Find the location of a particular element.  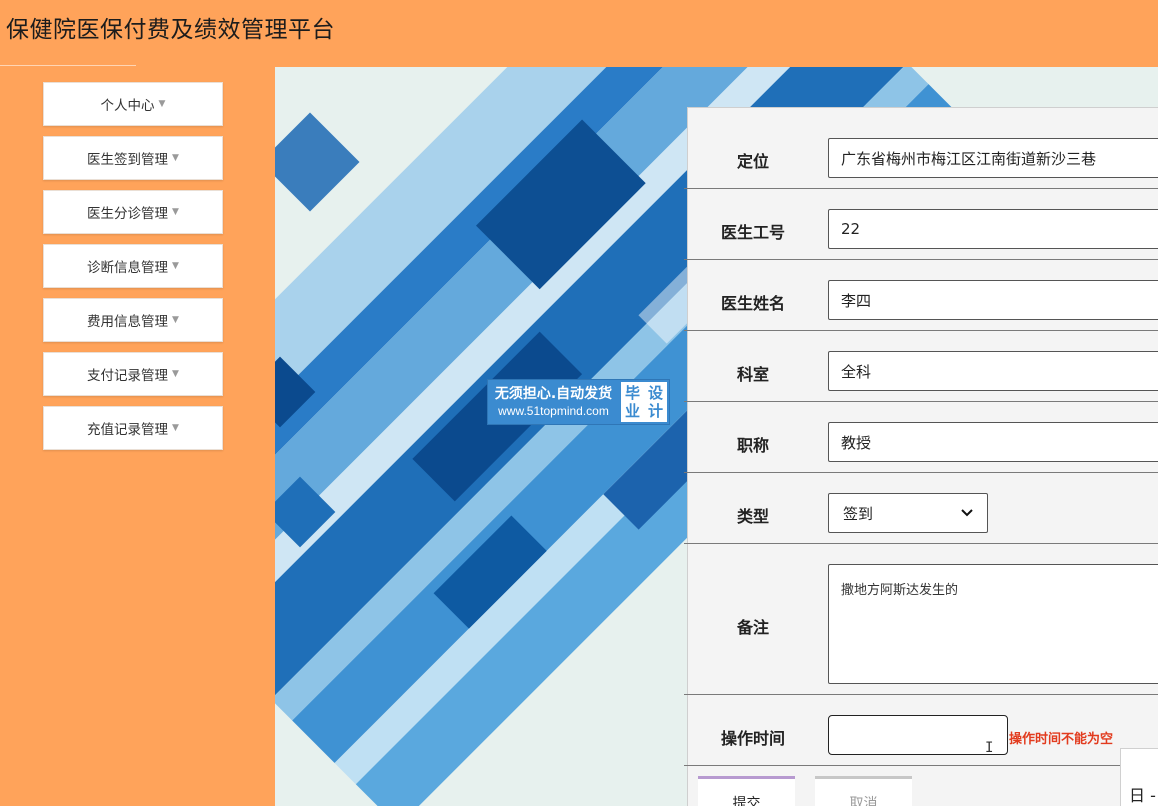

sidebar-item-label: 支付记录管理 is located at coordinates (128, 376).